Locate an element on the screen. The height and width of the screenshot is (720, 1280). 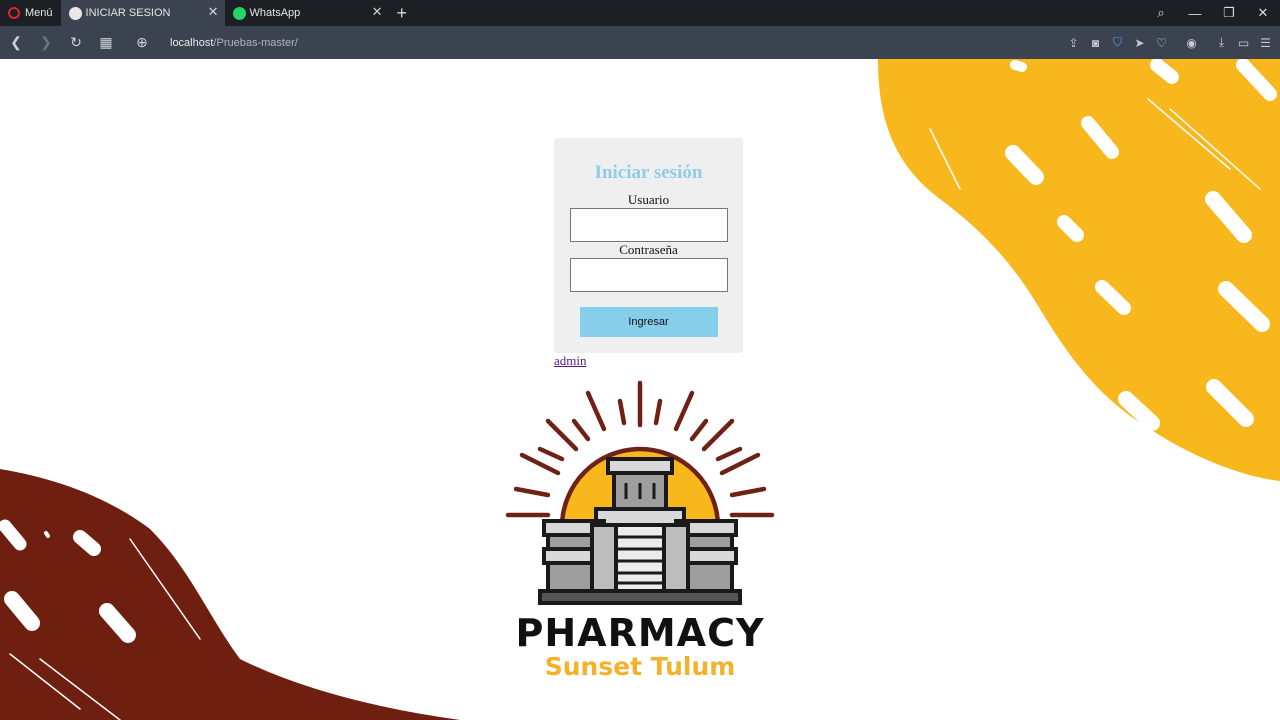
reload-icon: ↻ is located at coordinates (76, 42).